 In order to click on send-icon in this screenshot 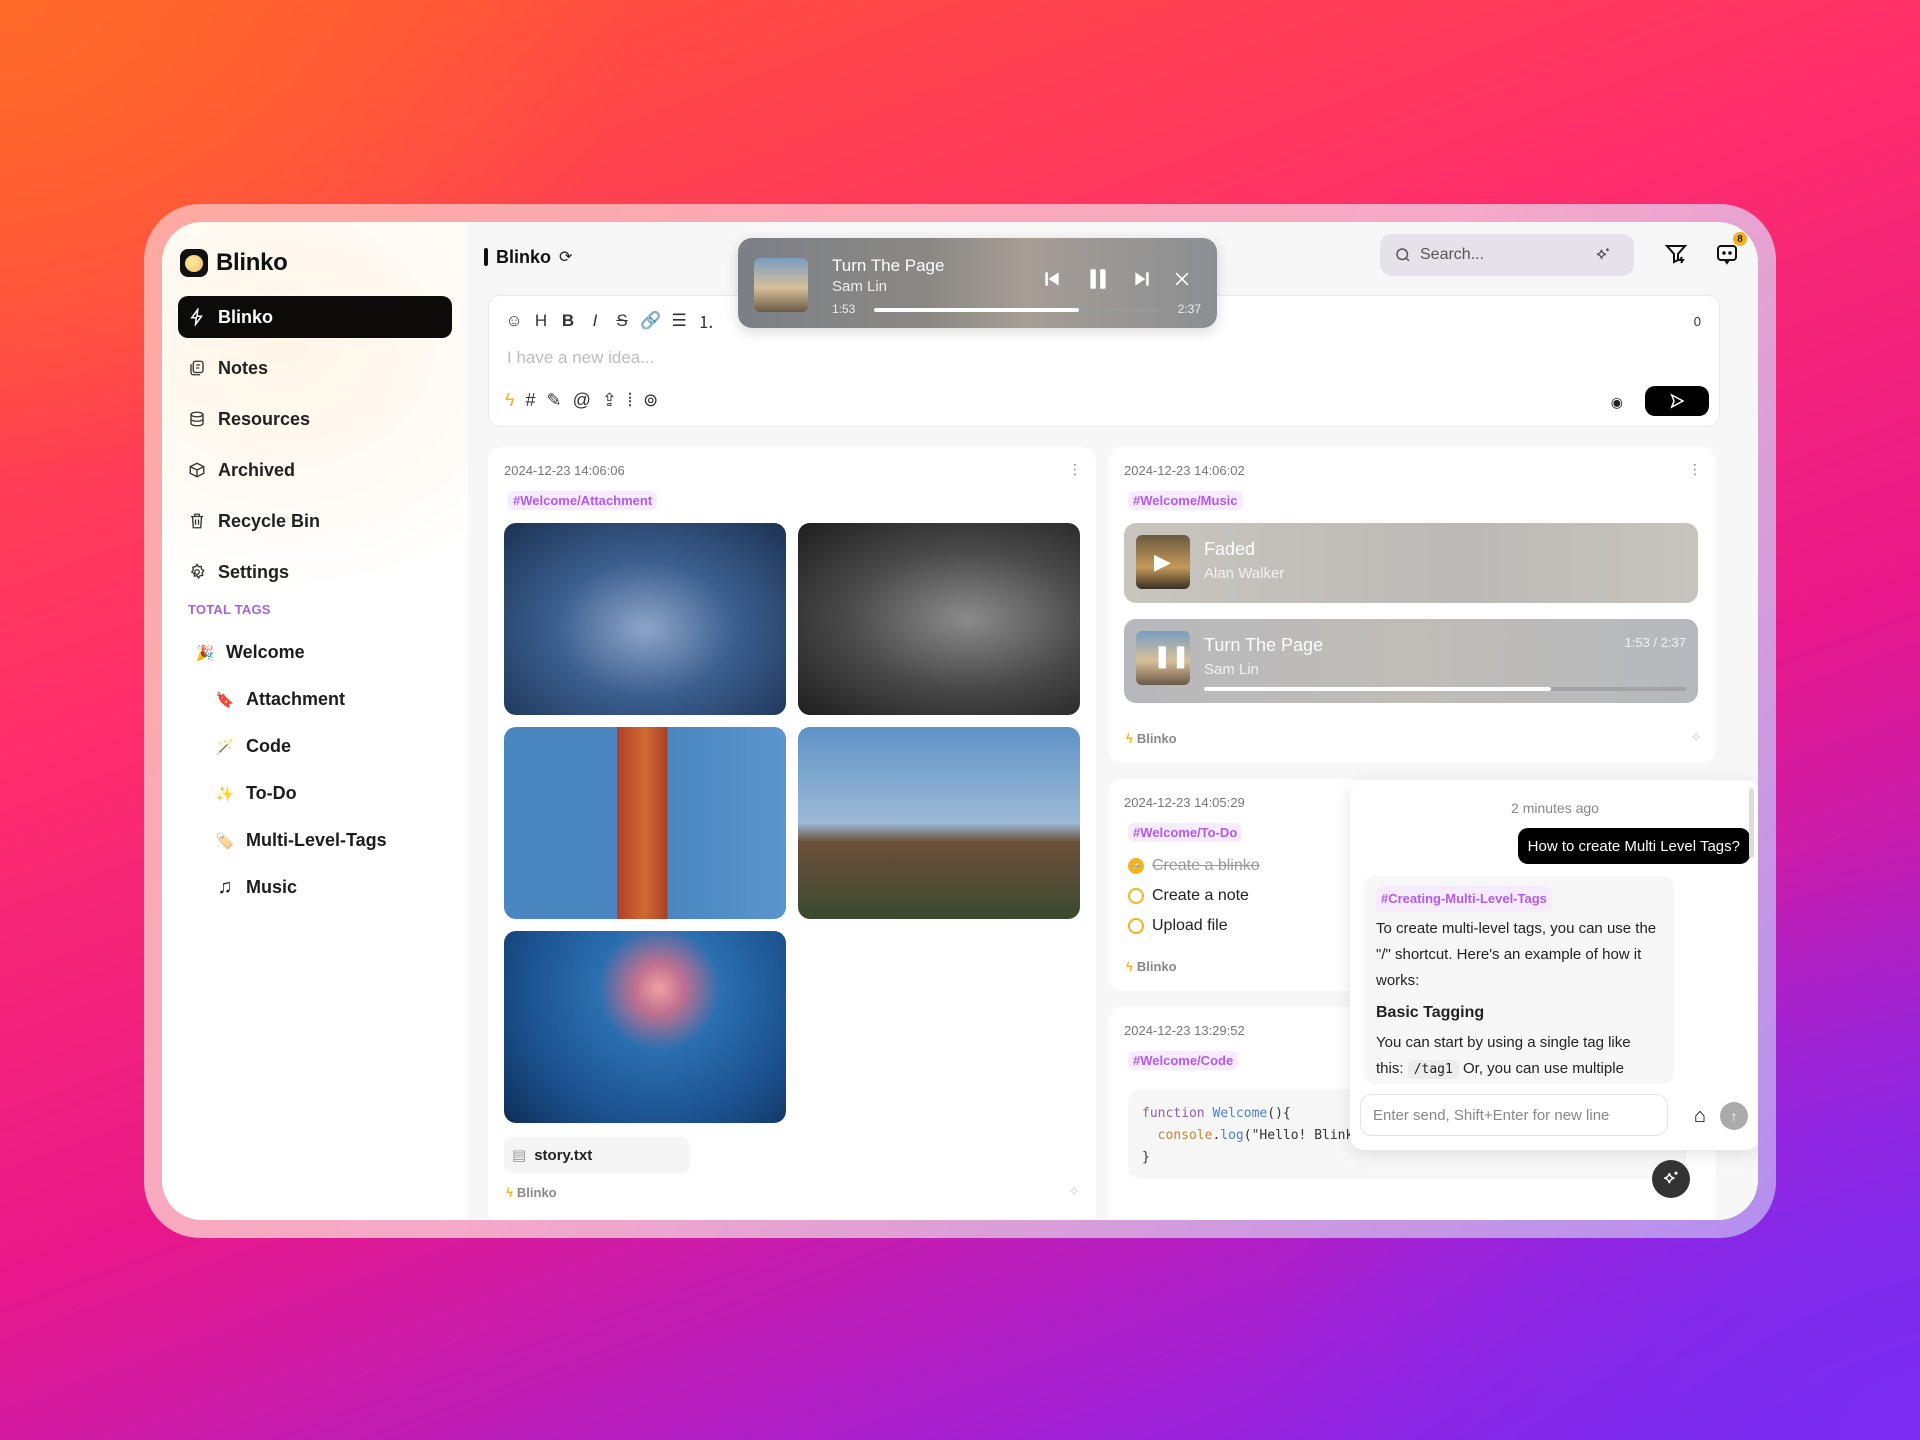, I will do `click(1677, 401)`.